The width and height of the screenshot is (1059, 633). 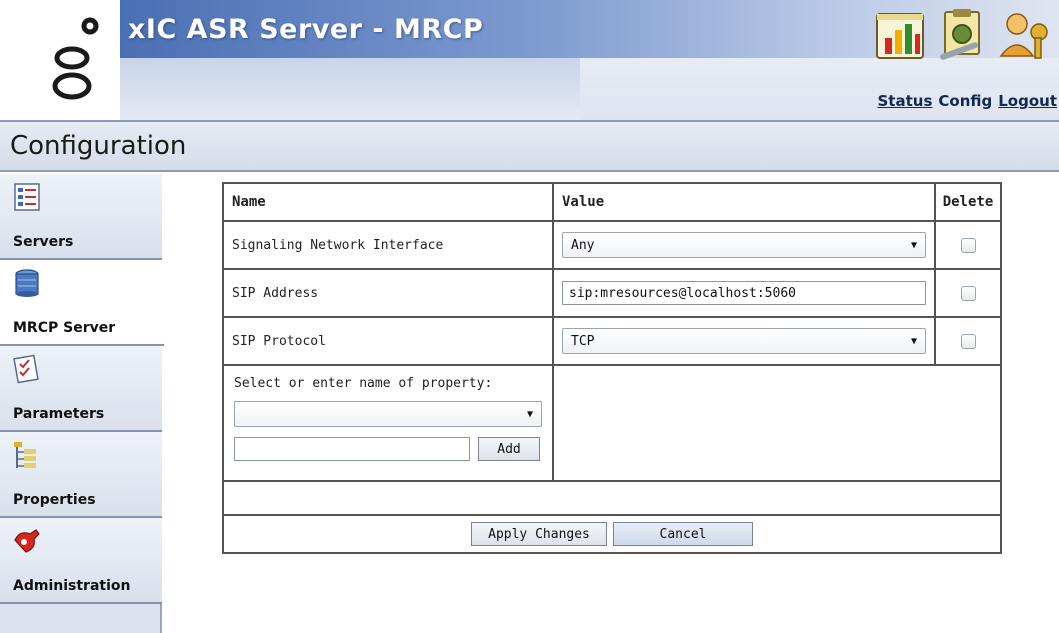 I want to click on config-tools-icon, so click(x=963, y=36).